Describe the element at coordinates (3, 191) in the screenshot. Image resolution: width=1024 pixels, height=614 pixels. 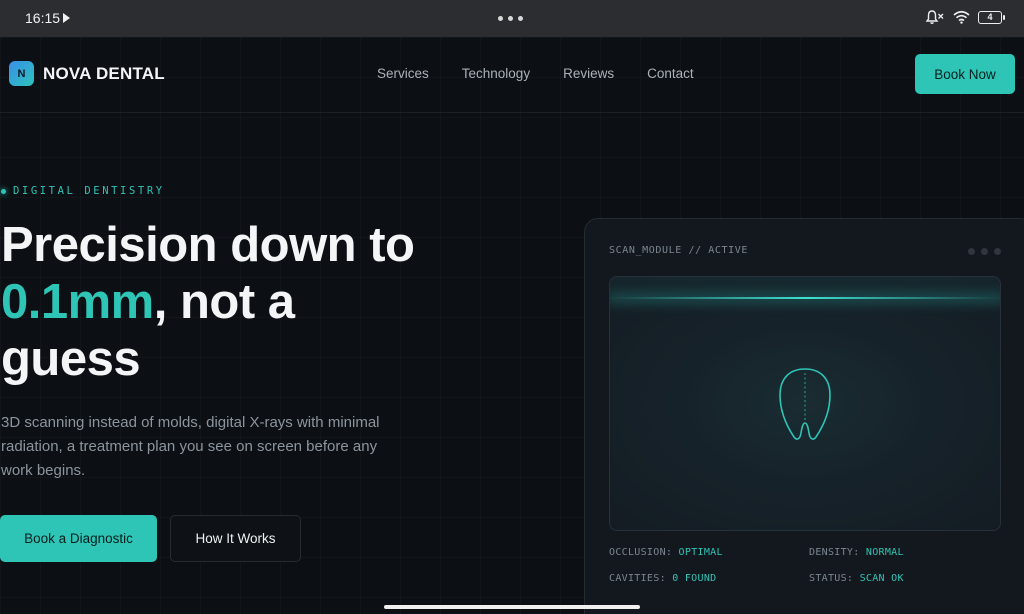
I see `pulse-dot-icon` at that location.